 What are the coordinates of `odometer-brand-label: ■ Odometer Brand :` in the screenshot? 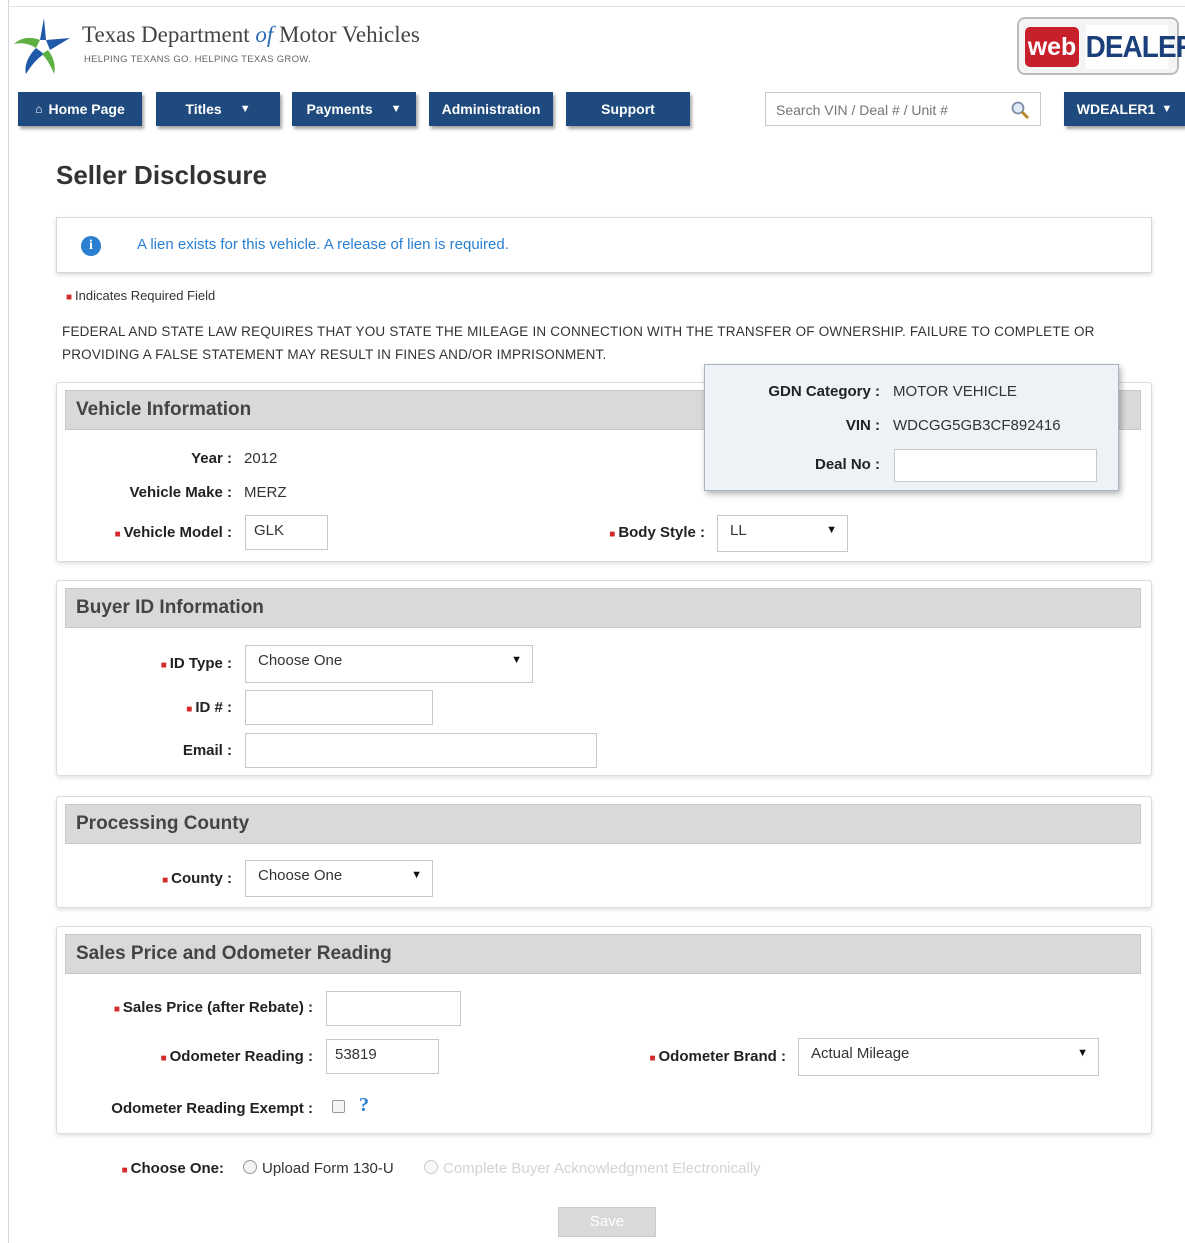 It's located at (693, 1056).